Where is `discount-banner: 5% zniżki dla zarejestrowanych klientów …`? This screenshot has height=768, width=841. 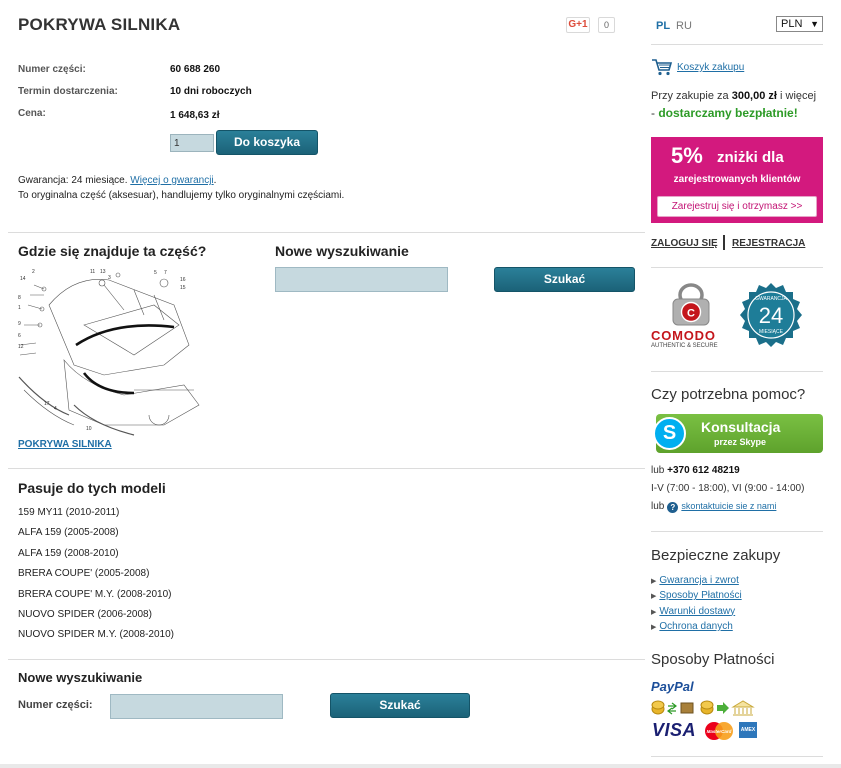
discount-banner: 5% zniżki dla zarejestrowanych klientów … is located at coordinates (737, 180).